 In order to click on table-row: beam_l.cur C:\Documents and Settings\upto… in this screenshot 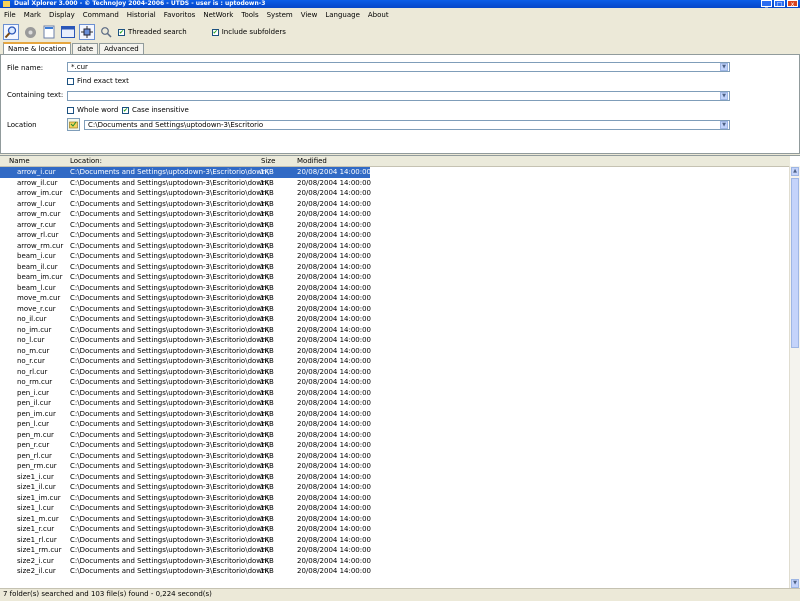, I will do `click(395, 288)`.